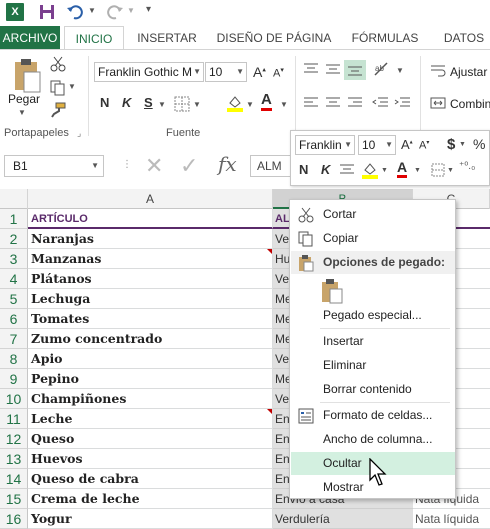 This screenshot has width=490, height=529. What do you see at coordinates (407, 144) in the screenshot?
I see `mini-increase-font-icon: A▴` at bounding box center [407, 144].